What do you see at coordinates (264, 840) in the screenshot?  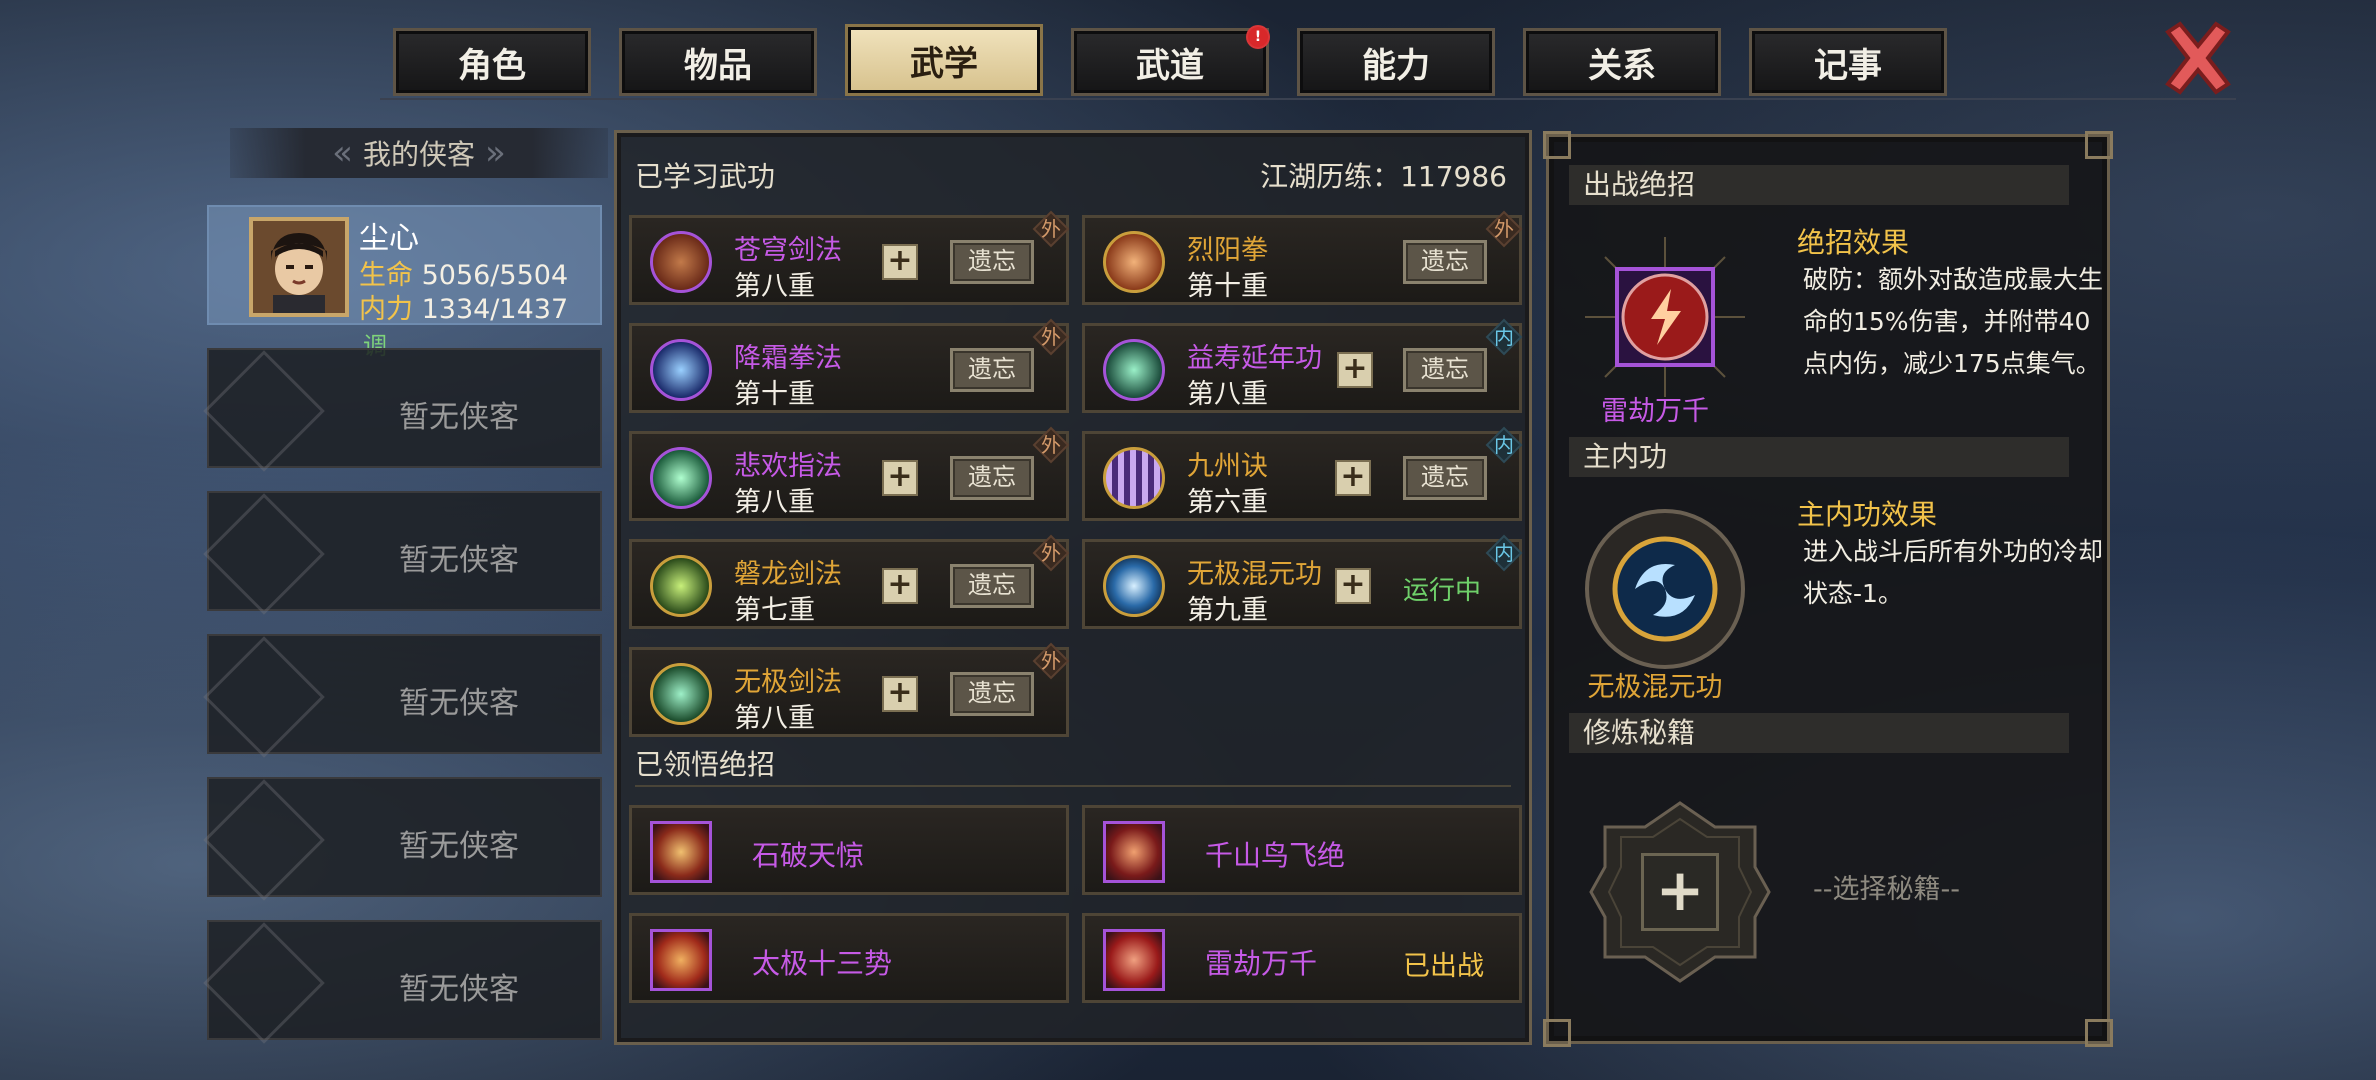 I see `empty-slot-diamond` at bounding box center [264, 840].